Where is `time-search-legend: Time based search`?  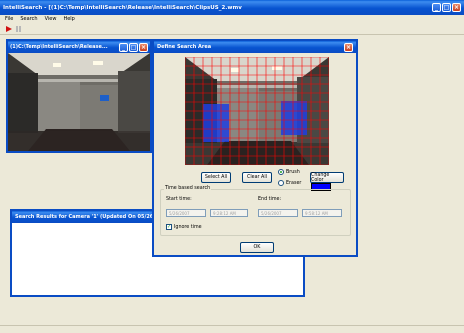
time-search-legend: Time based search is located at coordinates (188, 188).